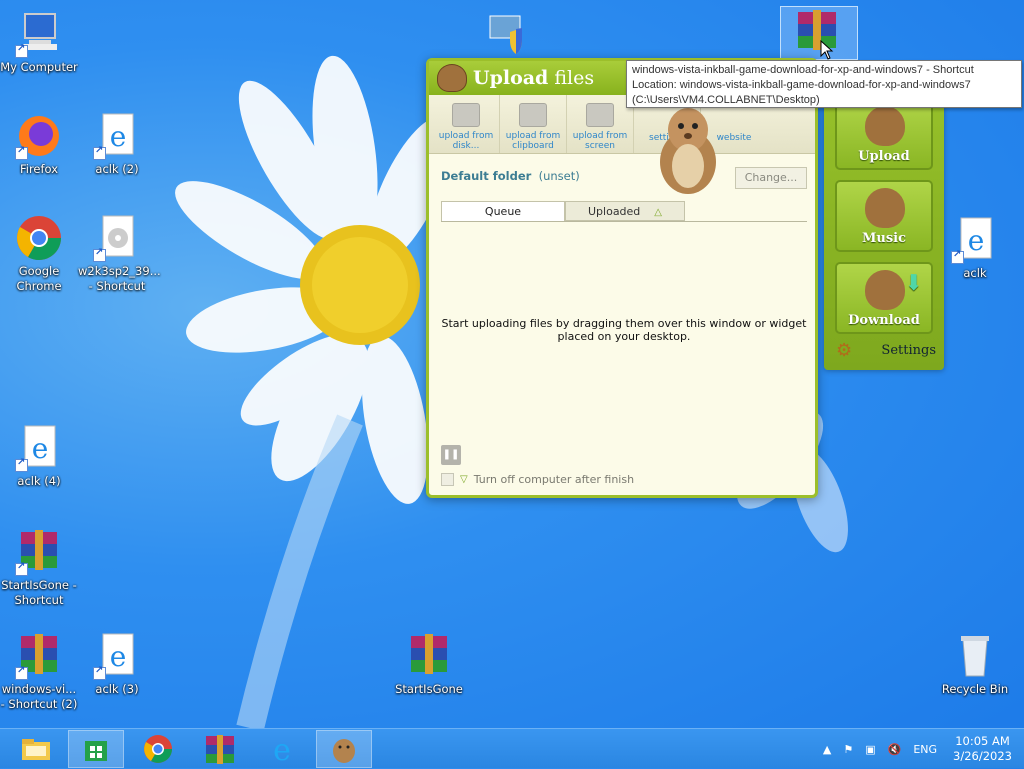 The image size is (1024, 769). What do you see at coordinates (39, 42) in the screenshot?
I see `desktop-icon-my-computer: My Computer` at bounding box center [39, 42].